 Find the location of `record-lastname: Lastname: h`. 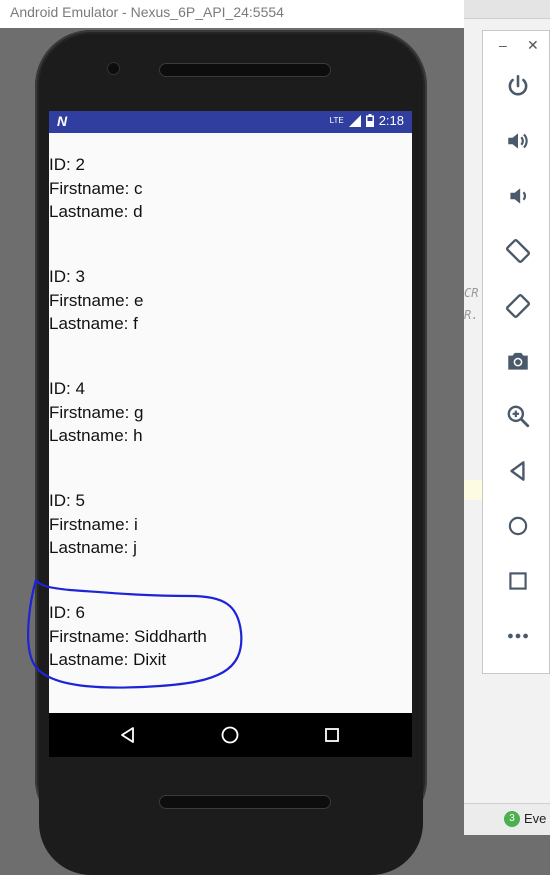

record-lastname: Lastname: h is located at coordinates (96, 435).